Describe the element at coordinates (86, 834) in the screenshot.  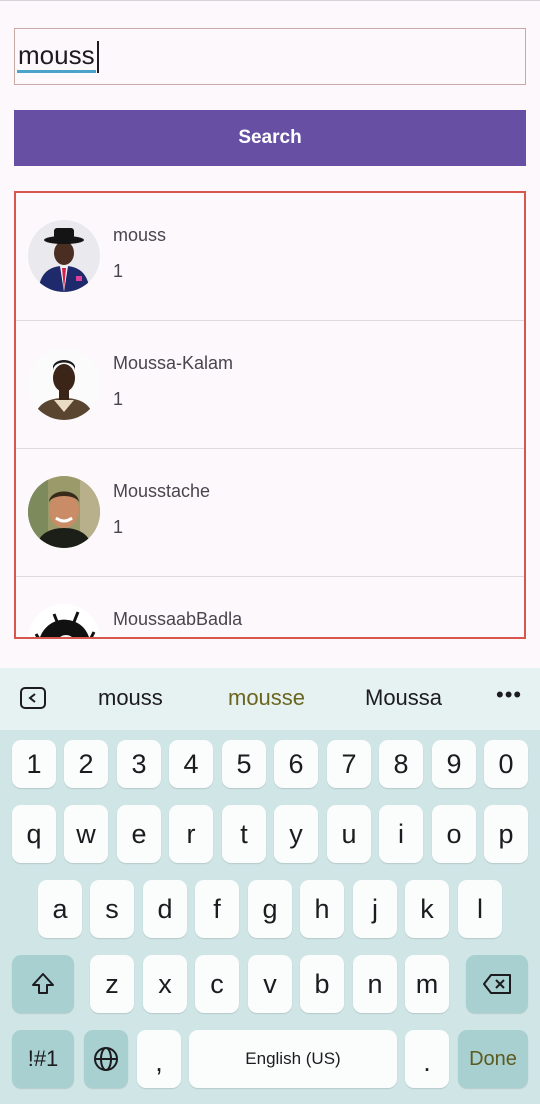
I see `key-w: w` at that location.